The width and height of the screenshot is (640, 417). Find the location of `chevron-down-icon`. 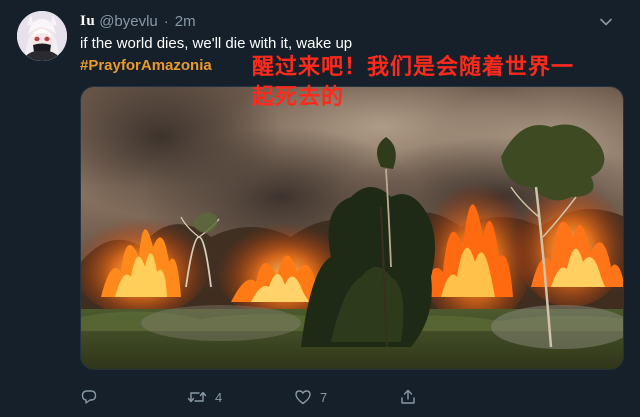

chevron-down-icon is located at coordinates (606, 22).